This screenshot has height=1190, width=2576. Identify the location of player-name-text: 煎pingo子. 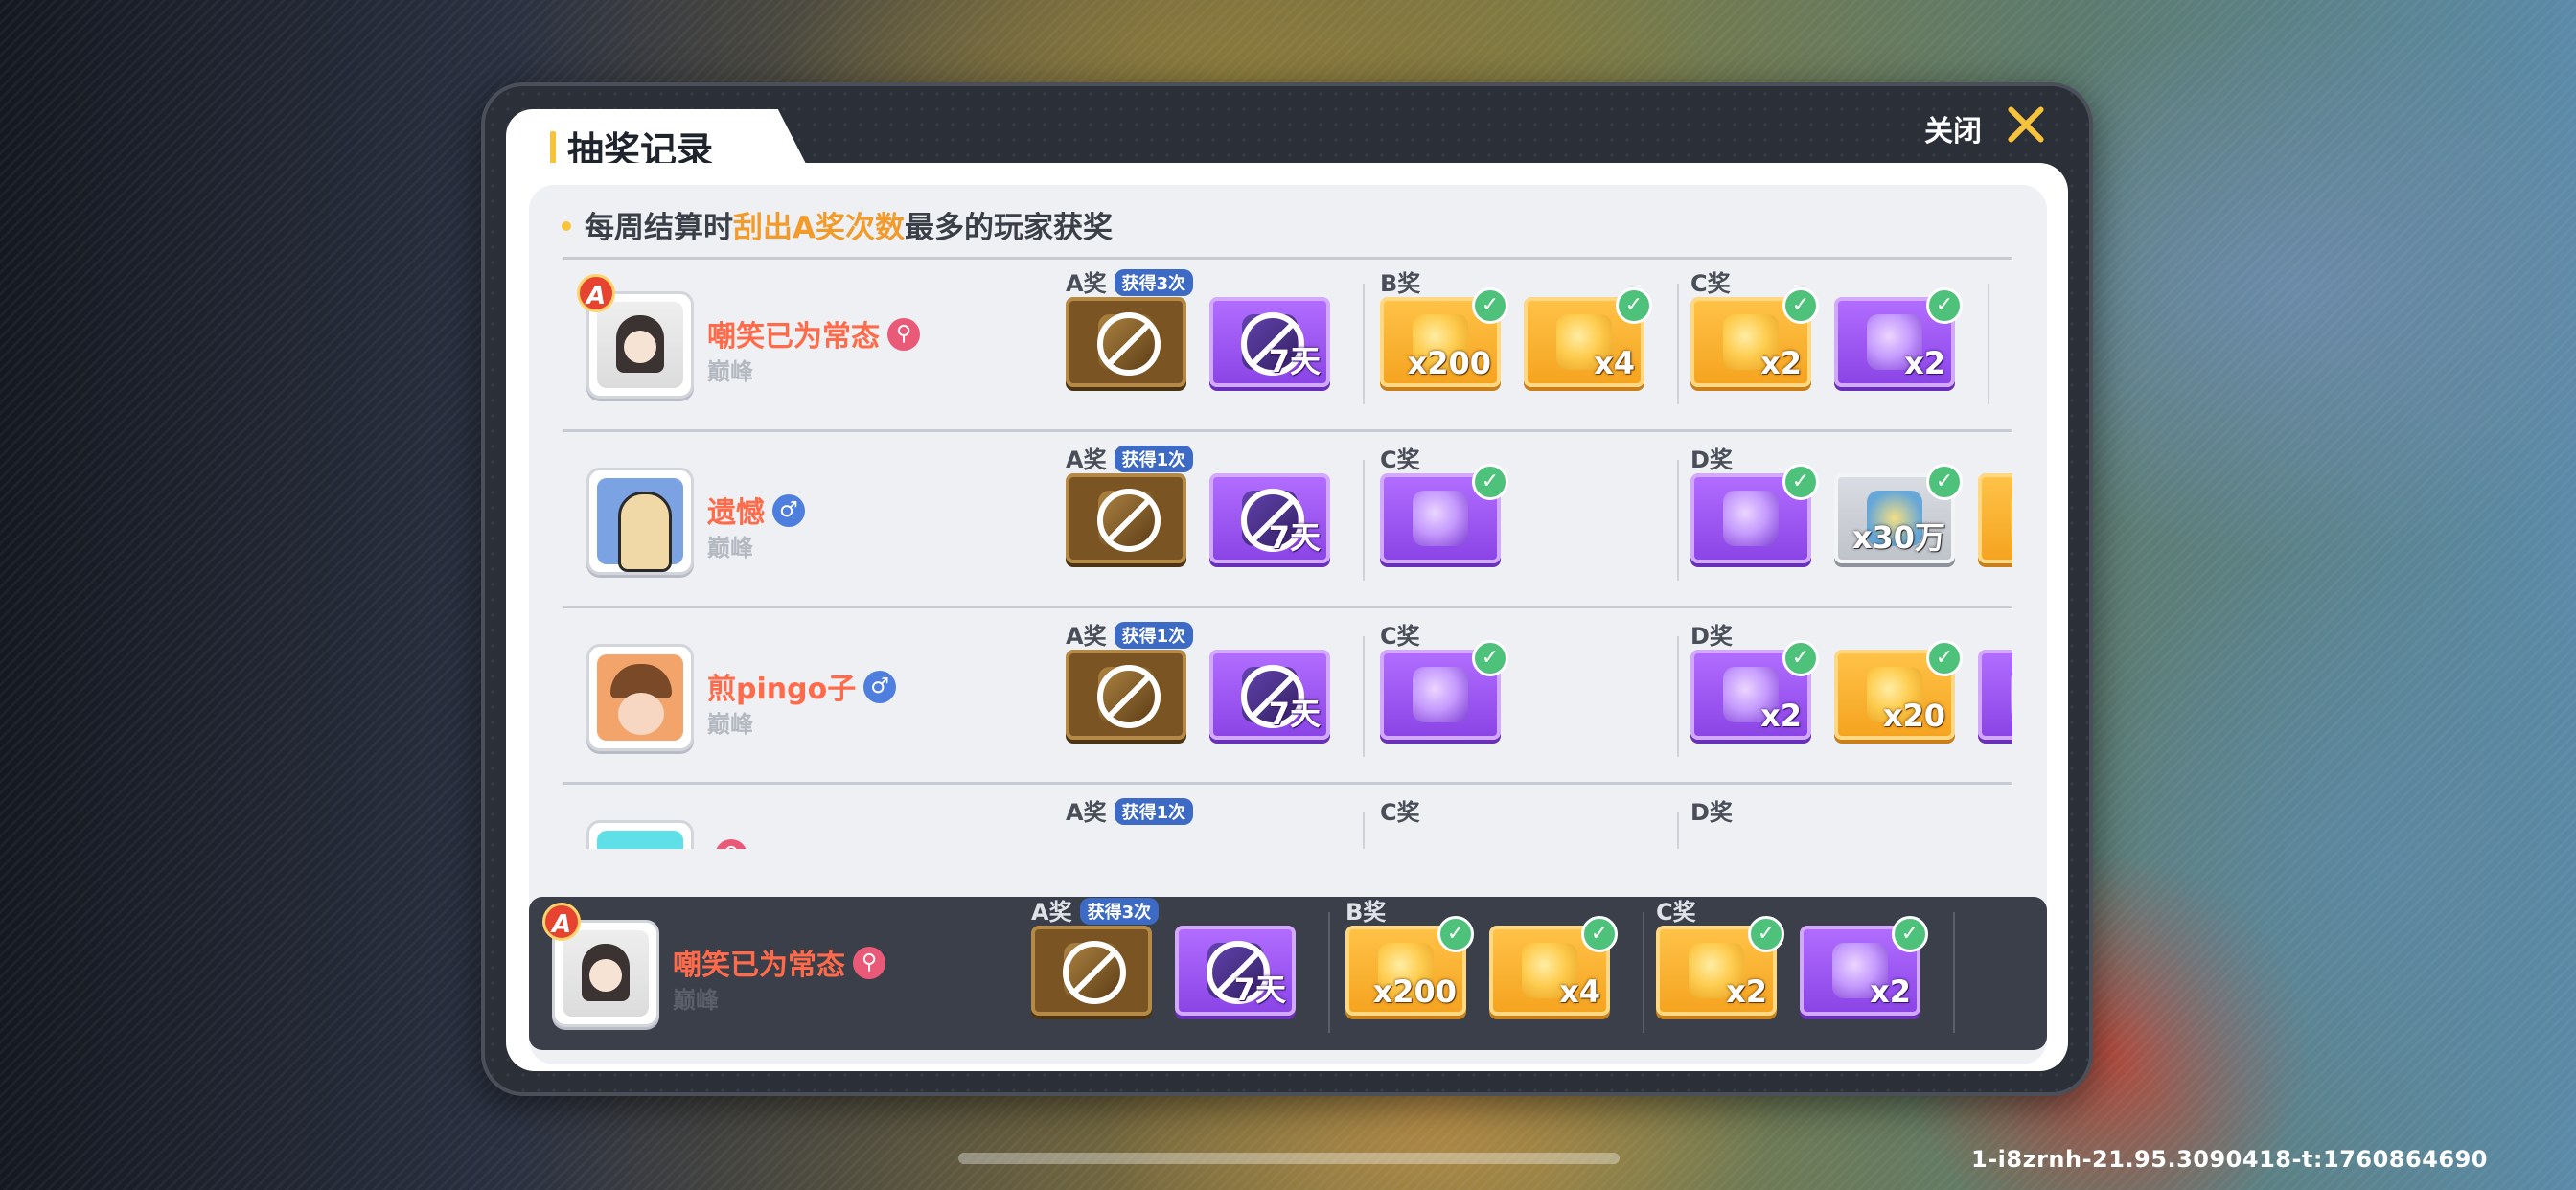
(782, 689).